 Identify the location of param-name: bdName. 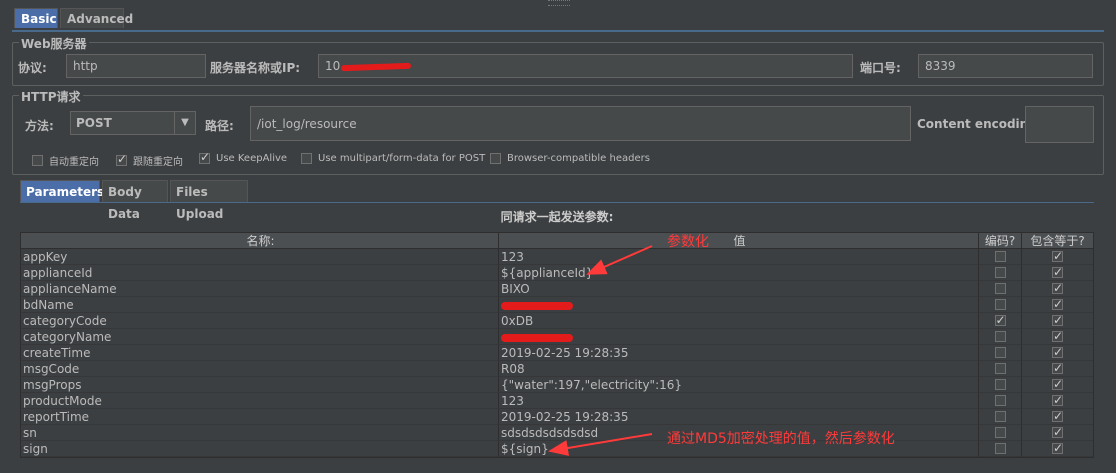
(260, 305).